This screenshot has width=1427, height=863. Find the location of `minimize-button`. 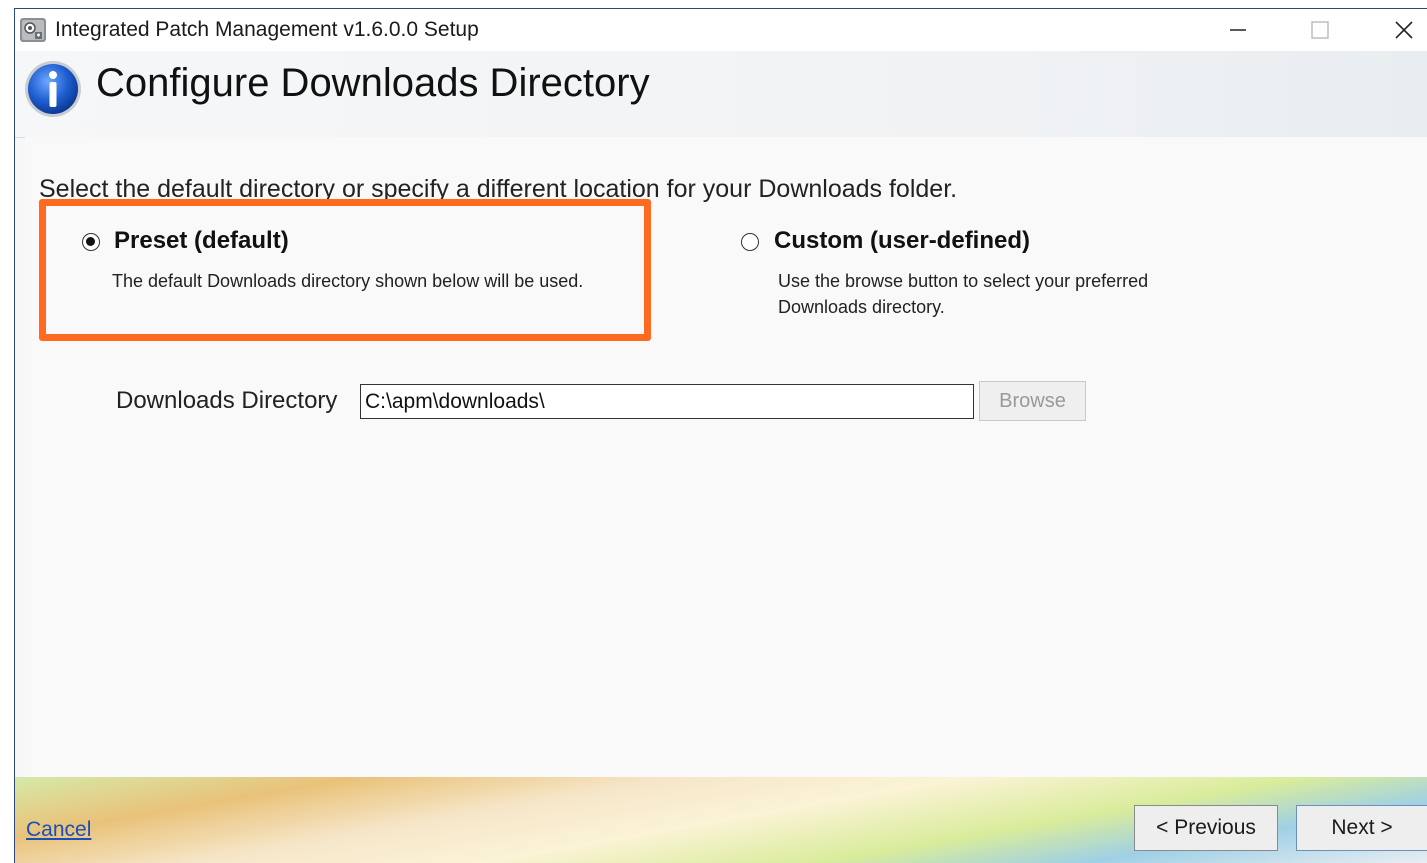

minimize-button is located at coordinates (1238, 30).